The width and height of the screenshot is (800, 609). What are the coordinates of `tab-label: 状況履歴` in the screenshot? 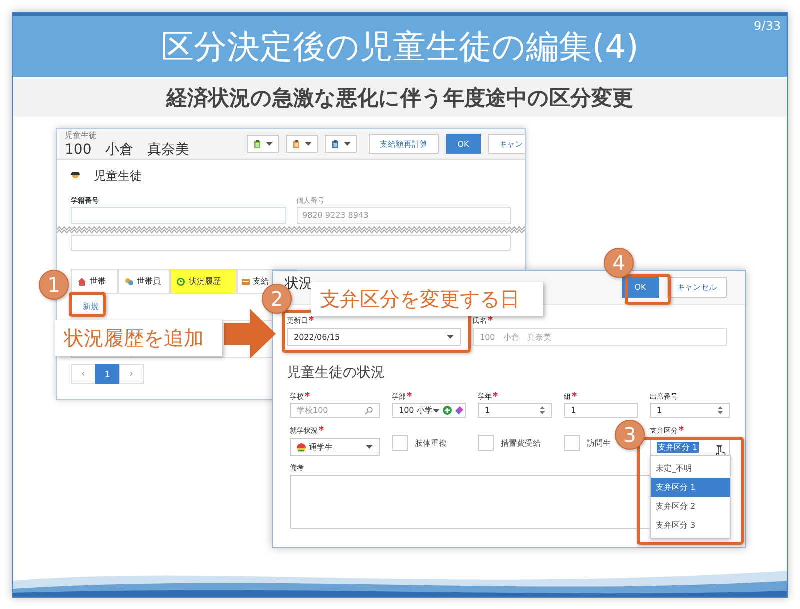 It's located at (205, 281).